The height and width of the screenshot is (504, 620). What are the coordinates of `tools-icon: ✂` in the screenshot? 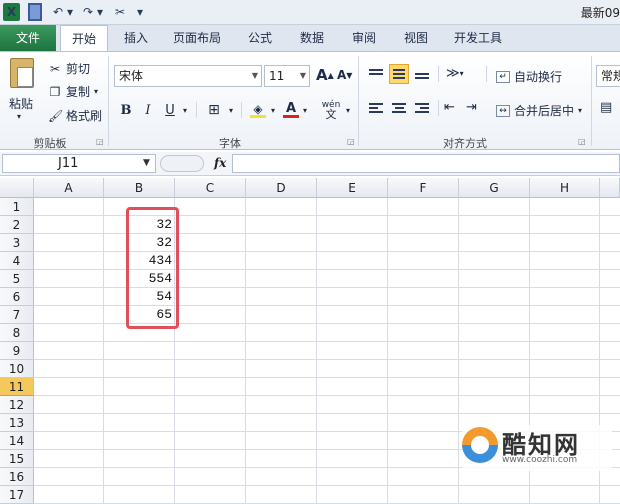 It's located at (120, 12).